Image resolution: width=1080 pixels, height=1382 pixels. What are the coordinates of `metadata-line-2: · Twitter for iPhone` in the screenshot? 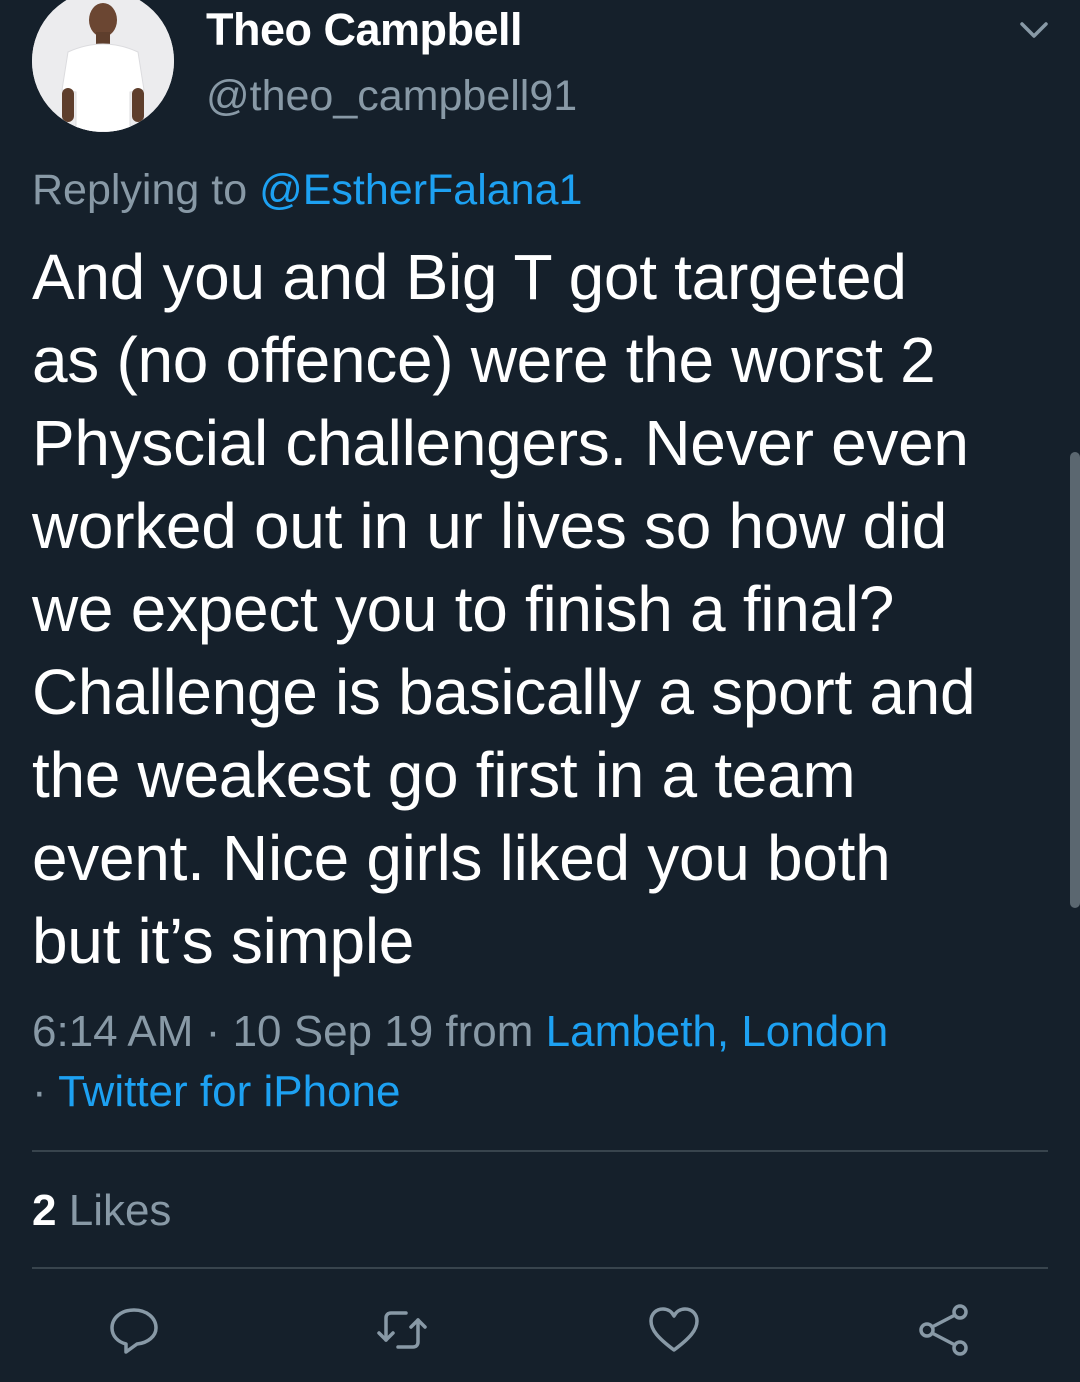 It's located at (460, 1092).